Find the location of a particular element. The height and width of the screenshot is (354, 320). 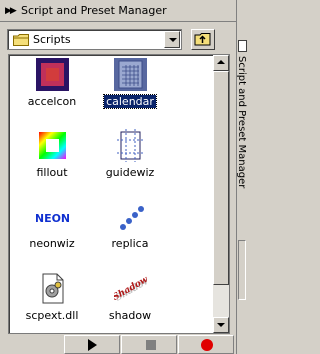

item-label: shadow is located at coordinates (130, 315).